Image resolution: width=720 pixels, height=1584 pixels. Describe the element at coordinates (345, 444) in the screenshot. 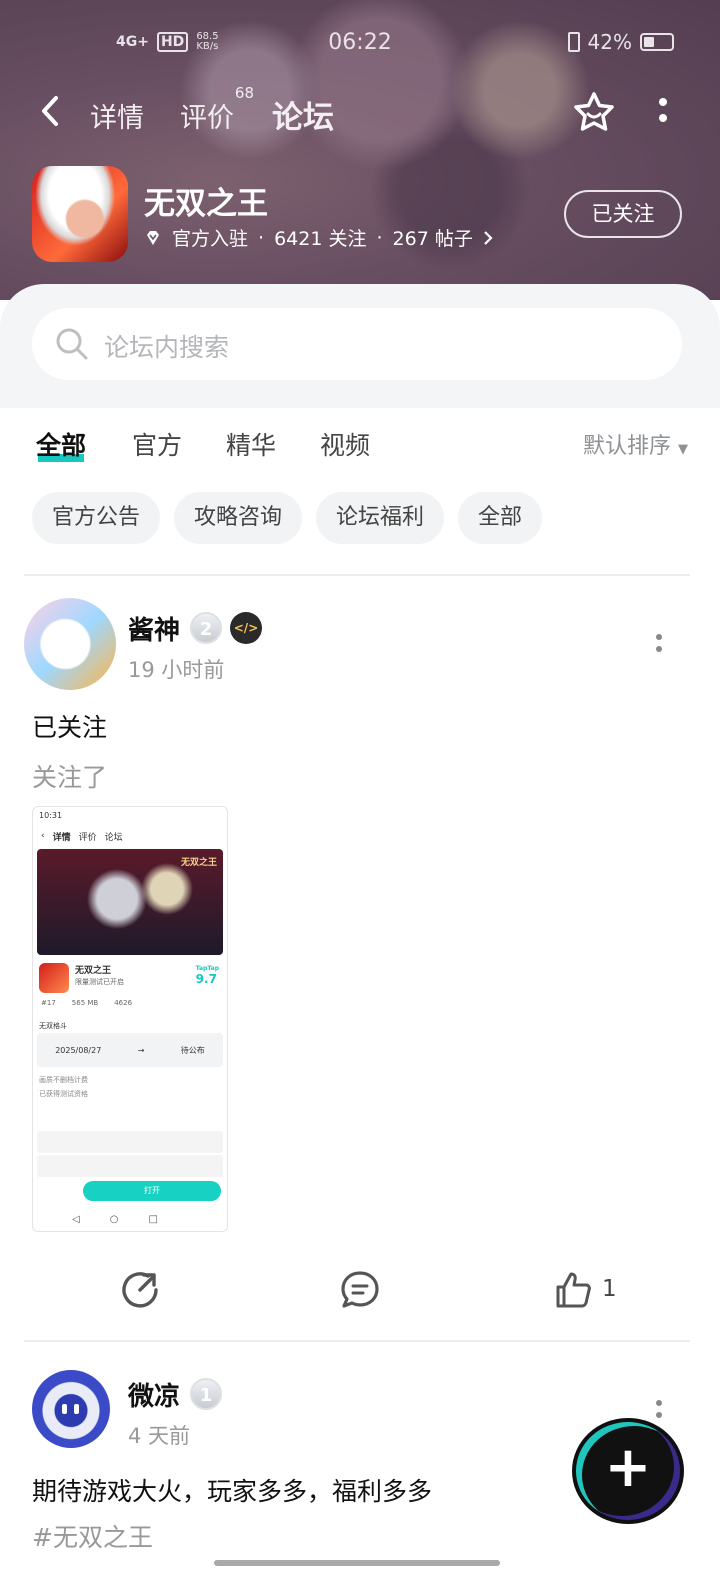

I see `filter-tab-video: 视频` at that location.